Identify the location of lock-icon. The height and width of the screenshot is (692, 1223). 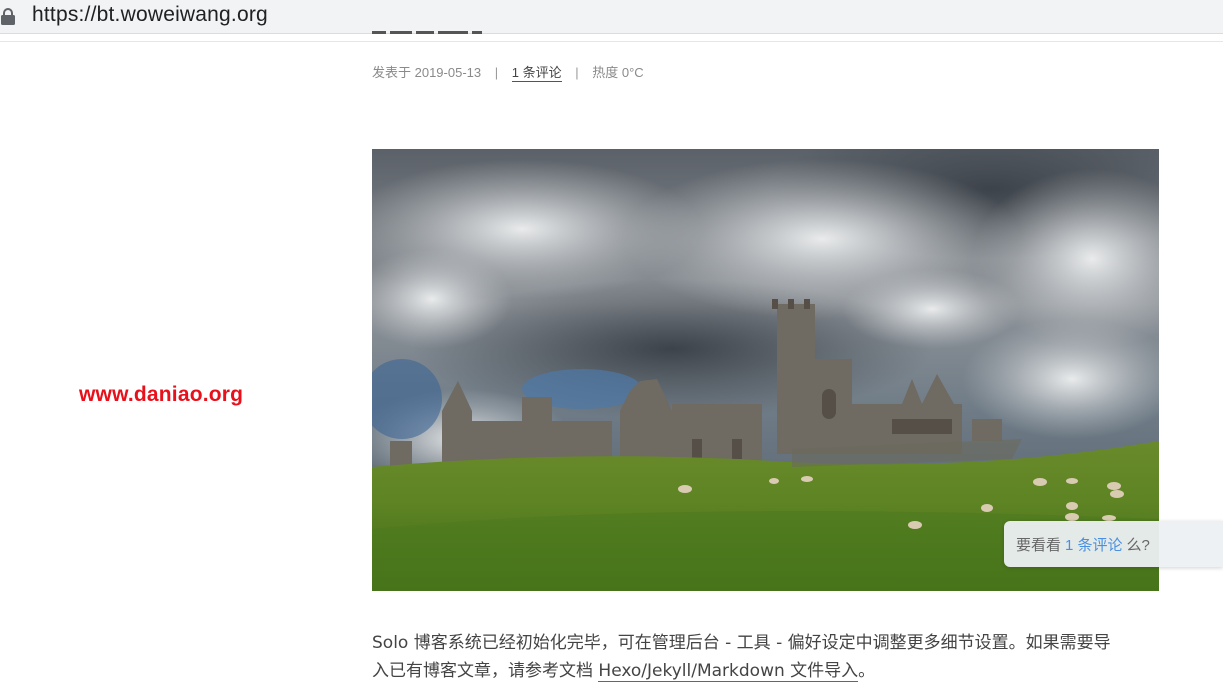
(8, 16).